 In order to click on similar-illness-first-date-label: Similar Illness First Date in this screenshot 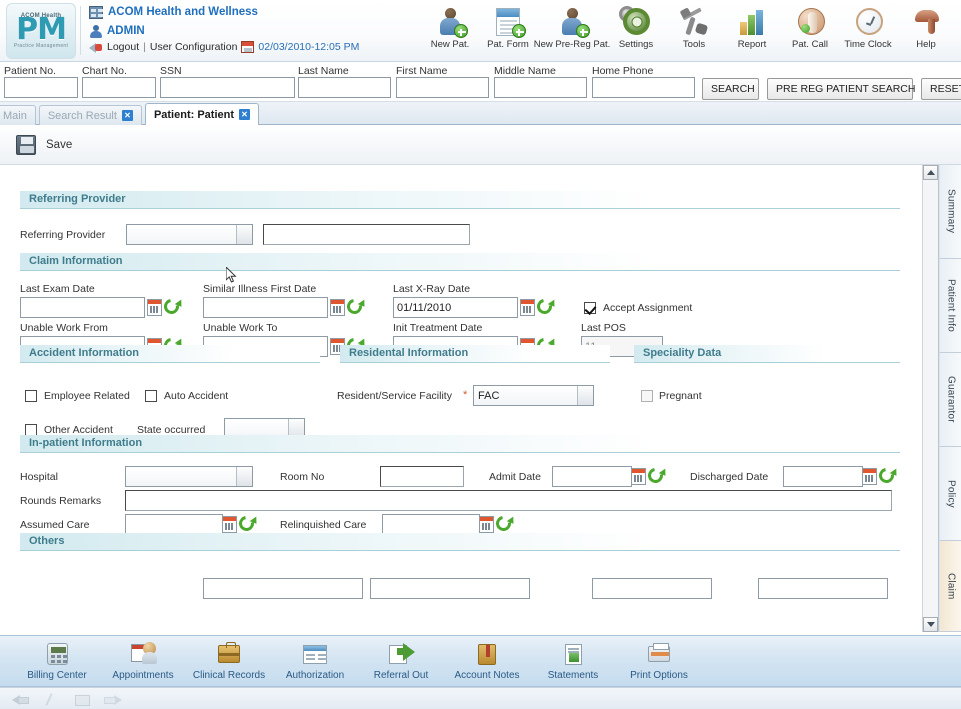, I will do `click(260, 289)`.